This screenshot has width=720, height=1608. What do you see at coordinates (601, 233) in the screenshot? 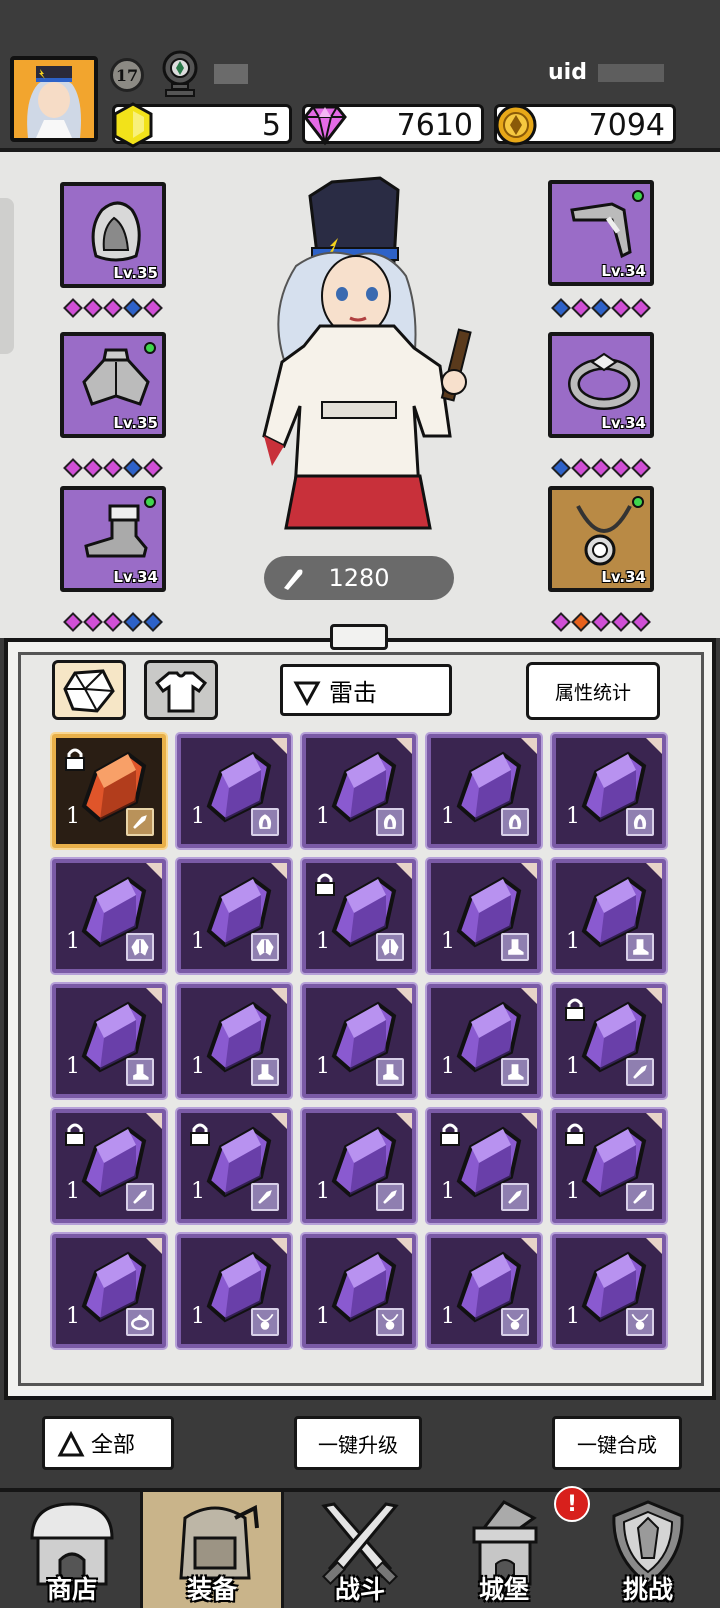
I see `equip-slot-weapon: Lv.34` at bounding box center [601, 233].